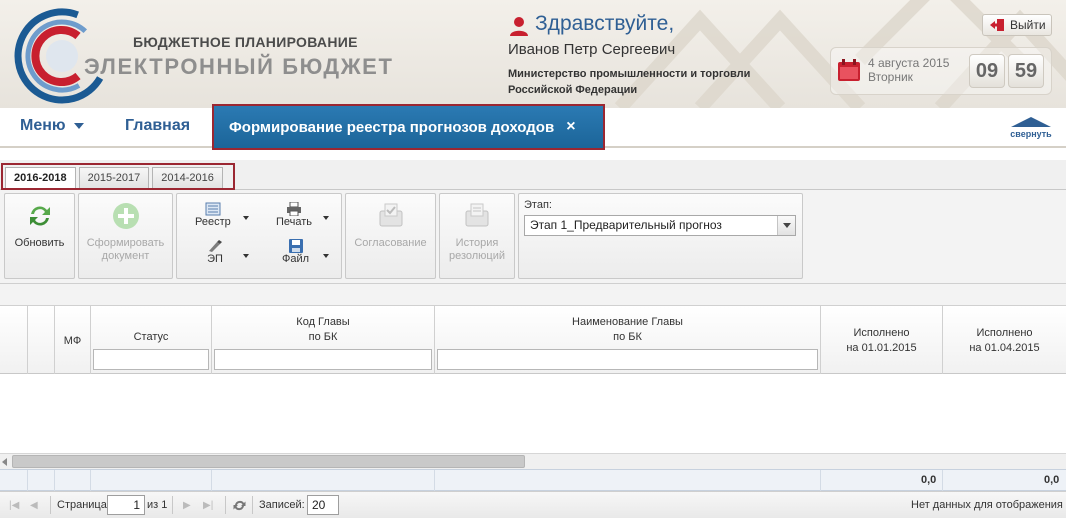 This screenshot has height=518, width=1066. Describe the element at coordinates (215, 259) in the screenshot. I see `ep-label: ЭП` at that location.